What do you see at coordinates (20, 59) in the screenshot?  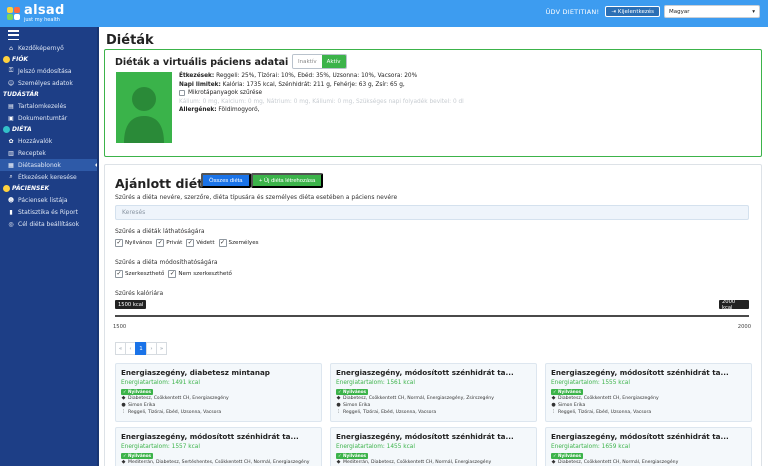 I see `sidebar-label: FIÓK` at bounding box center [20, 59].